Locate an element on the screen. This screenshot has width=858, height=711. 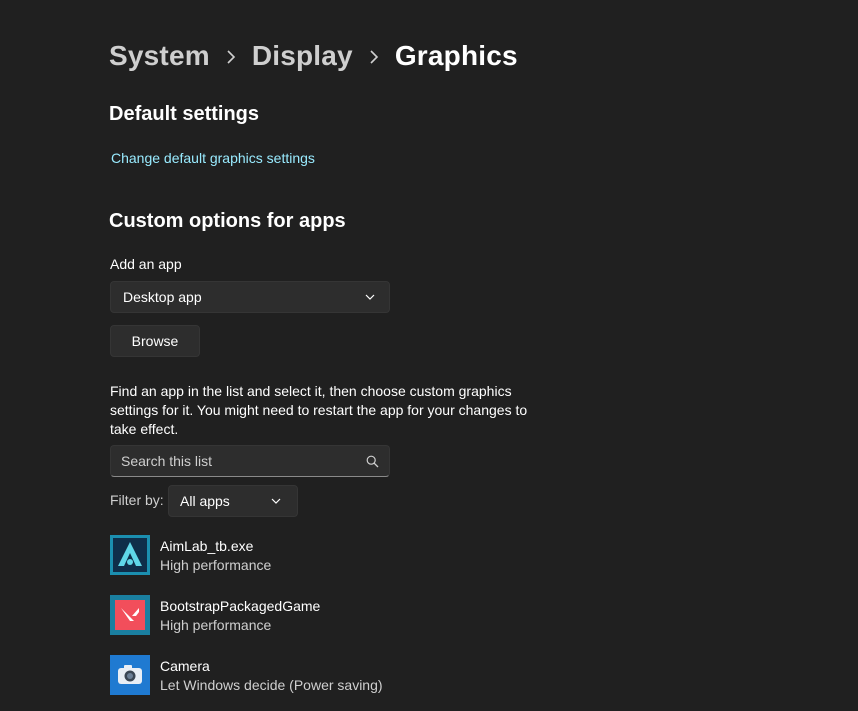
app-status: Let Windows decide (Power saving) is located at coordinates (271, 685).